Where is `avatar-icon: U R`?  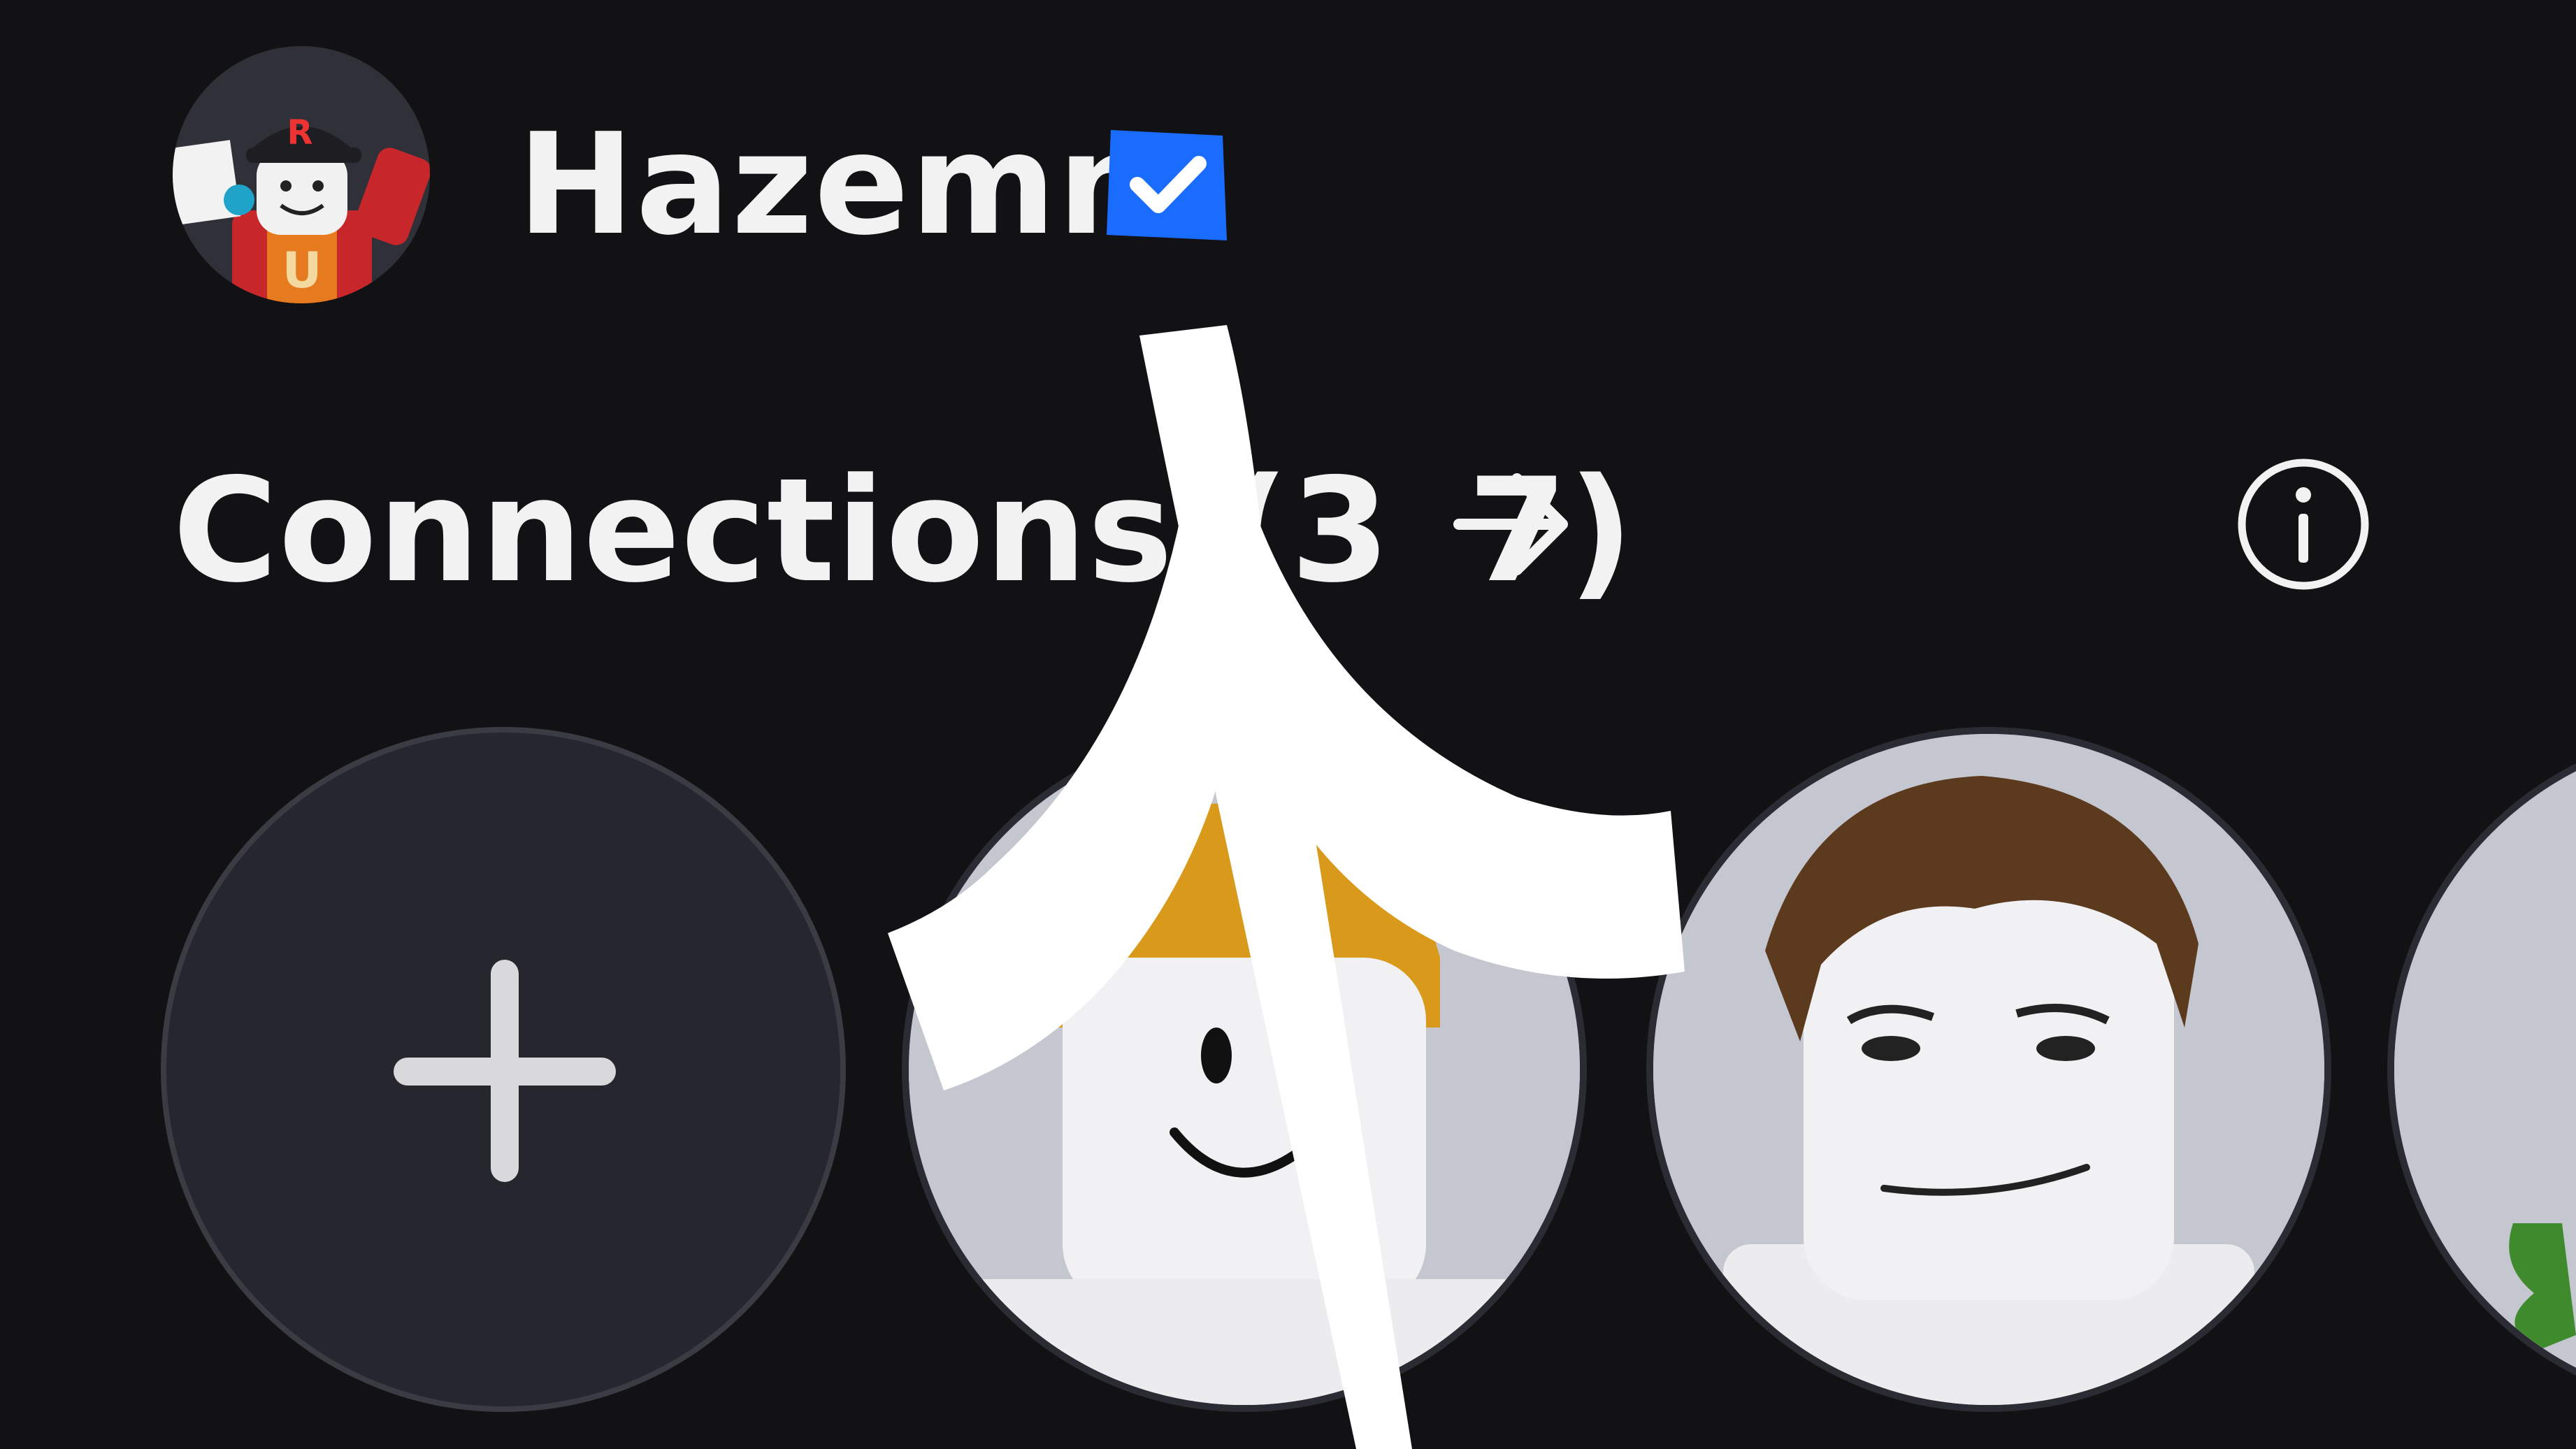 avatar-icon: U R is located at coordinates (301, 174).